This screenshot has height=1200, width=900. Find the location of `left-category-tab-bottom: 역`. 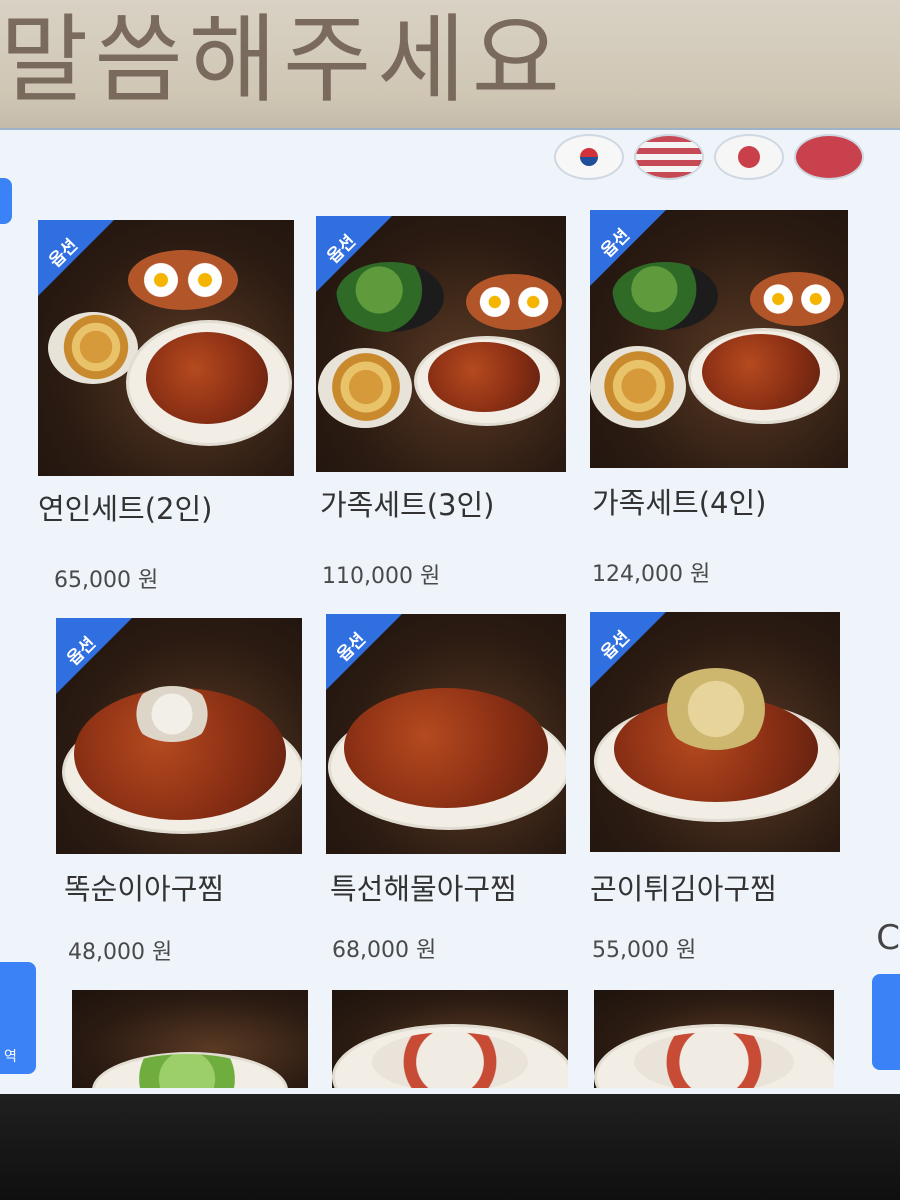

left-category-tab-bottom: 역 is located at coordinates (18, 1018).